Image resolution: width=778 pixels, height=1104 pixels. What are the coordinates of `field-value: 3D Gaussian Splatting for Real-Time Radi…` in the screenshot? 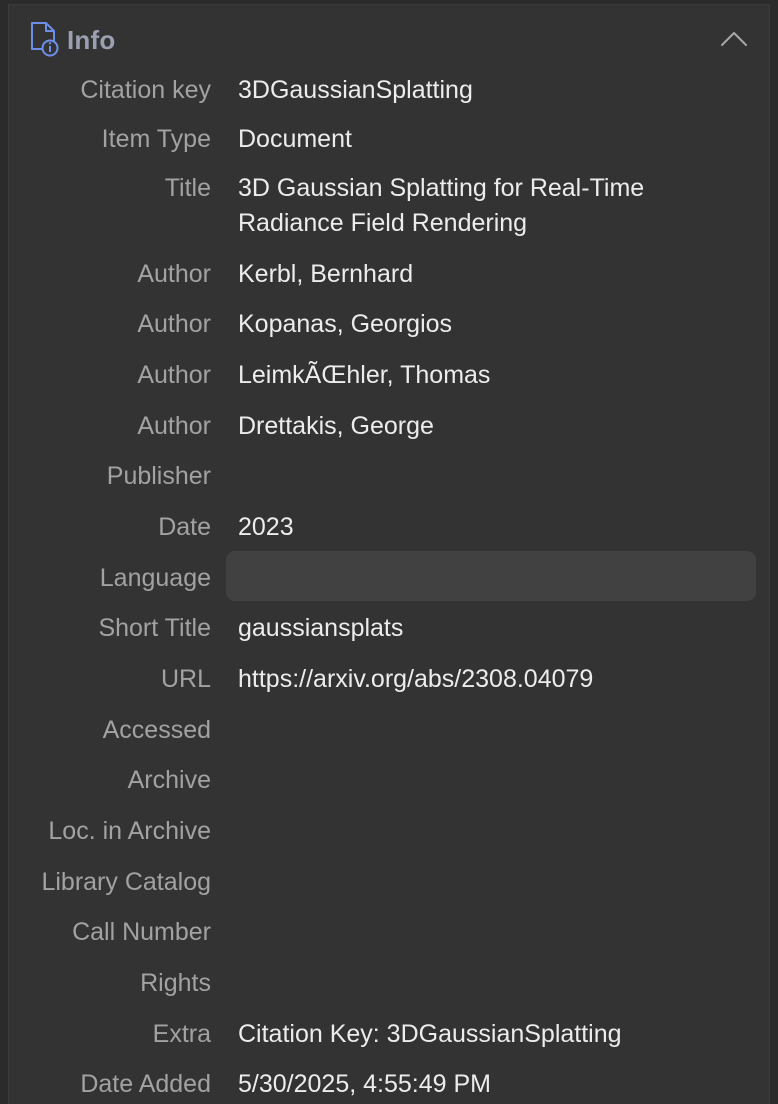 It's located at (468, 206).